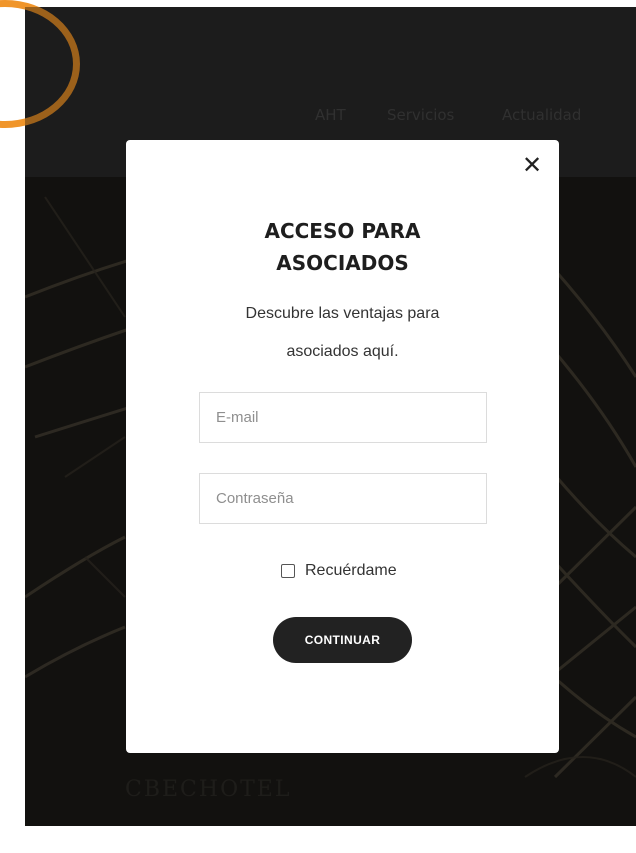 Image resolution: width=636 pixels, height=853 pixels. What do you see at coordinates (342, 231) in the screenshot?
I see `modal-title-line-1: ACCESO PARA` at bounding box center [342, 231].